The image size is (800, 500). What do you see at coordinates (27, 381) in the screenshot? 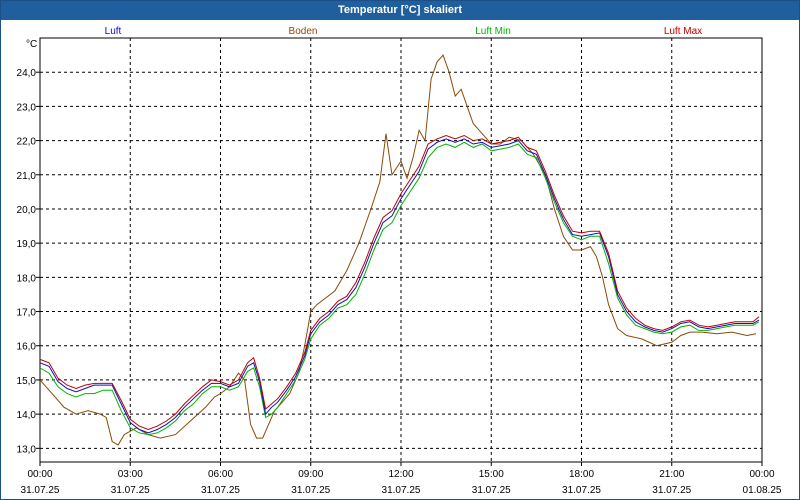
I see `y-tick-label: 15,0` at bounding box center [27, 381].